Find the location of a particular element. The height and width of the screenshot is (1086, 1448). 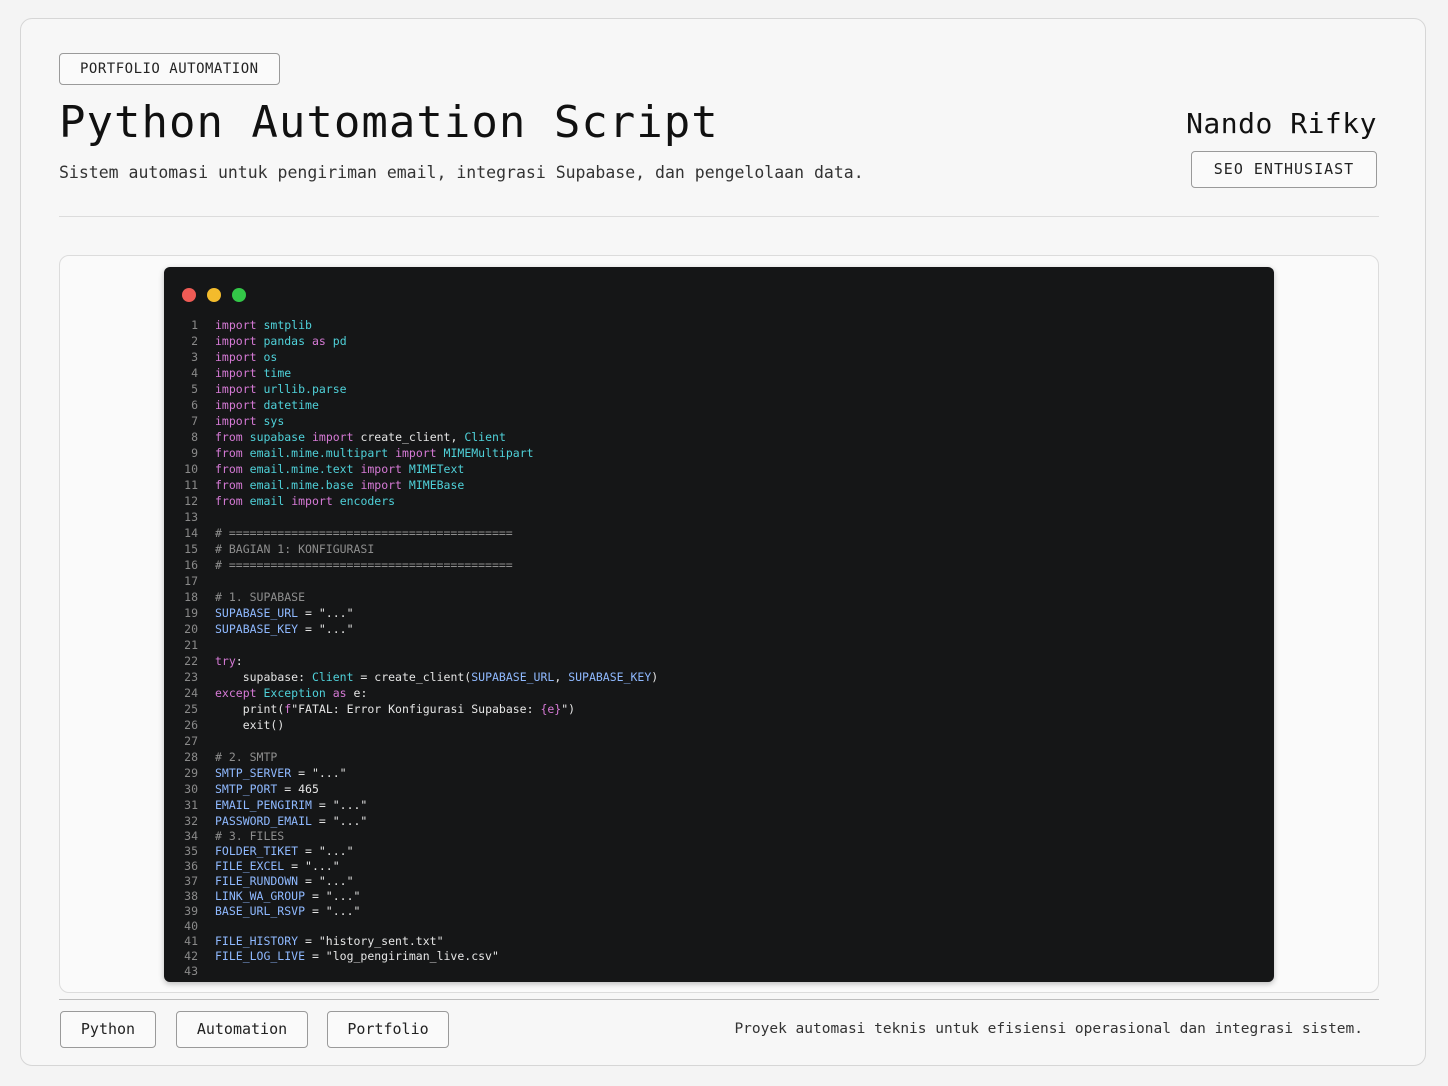

code-line: 12 from email import encoders is located at coordinates (290, 501).